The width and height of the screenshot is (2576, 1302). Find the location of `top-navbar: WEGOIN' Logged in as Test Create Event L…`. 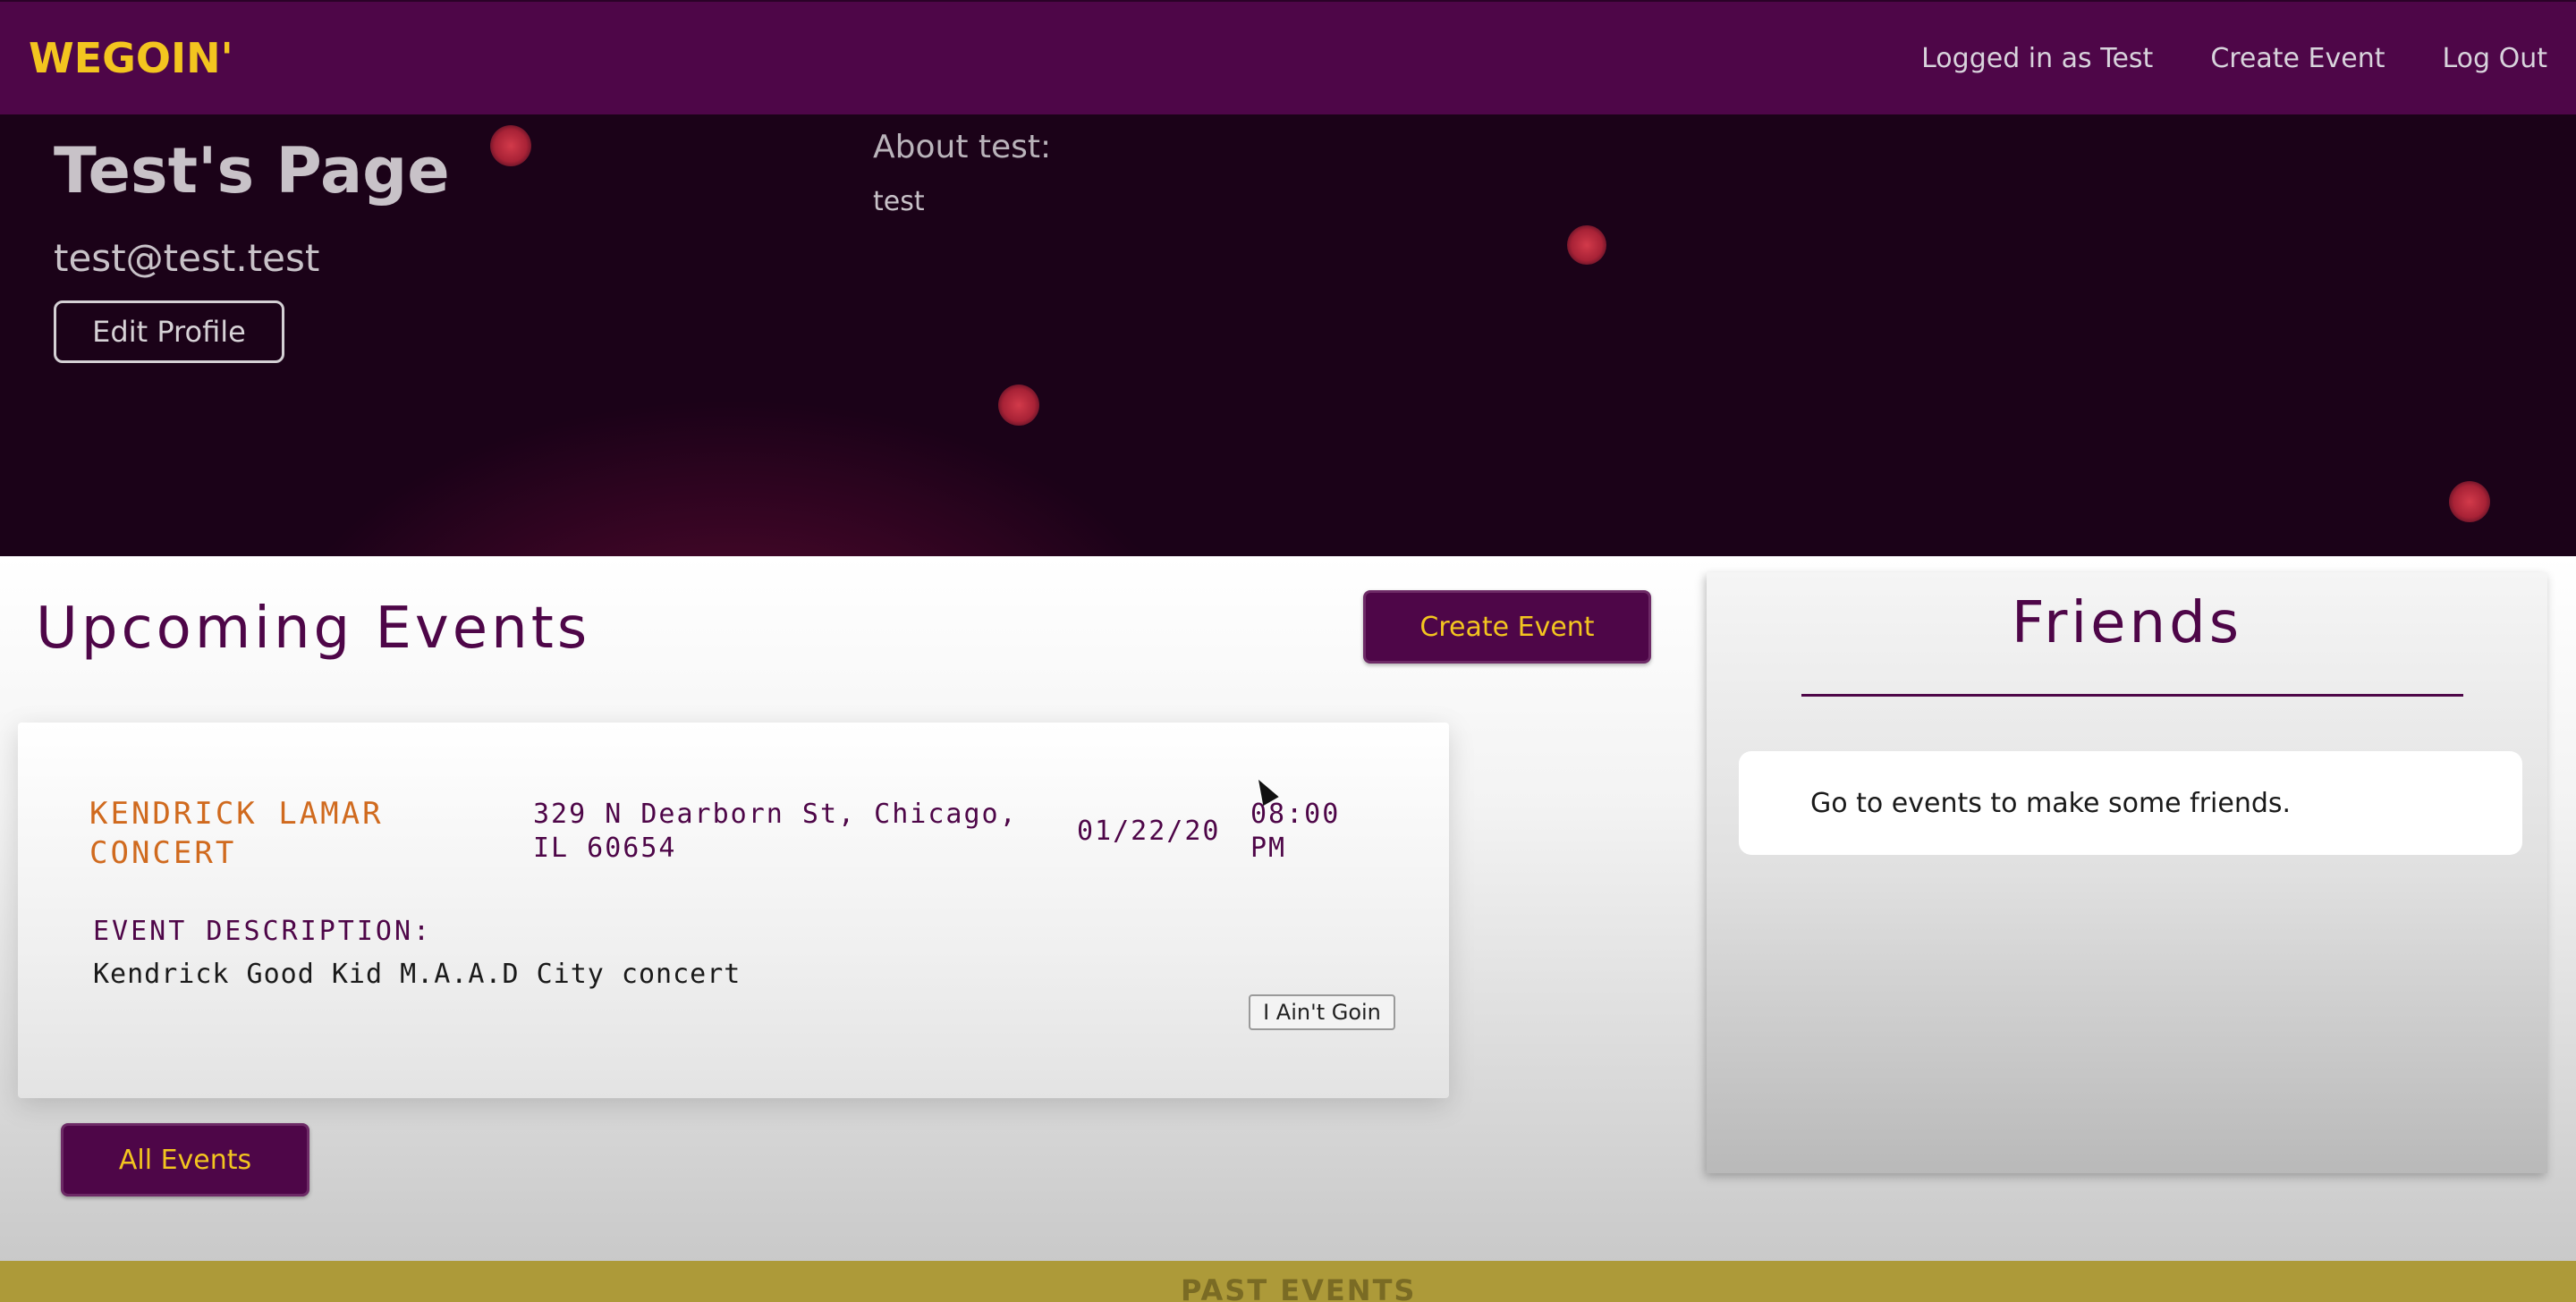

top-navbar: WEGOIN' Logged in as Test Create Event L… is located at coordinates (1288, 57).